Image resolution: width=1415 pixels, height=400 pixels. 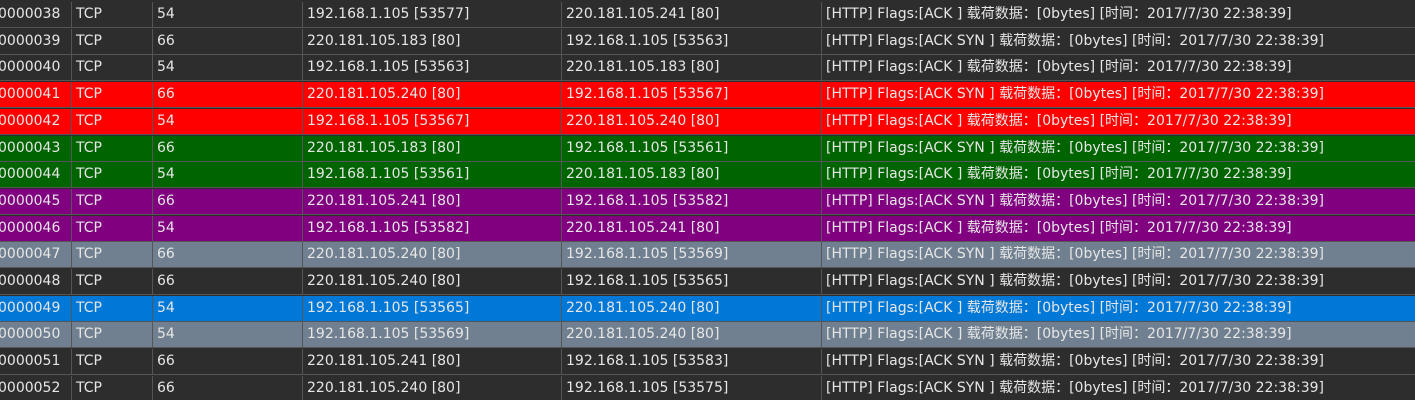 I want to click on packet-number-cell: 0000049, so click(x=36, y=309).